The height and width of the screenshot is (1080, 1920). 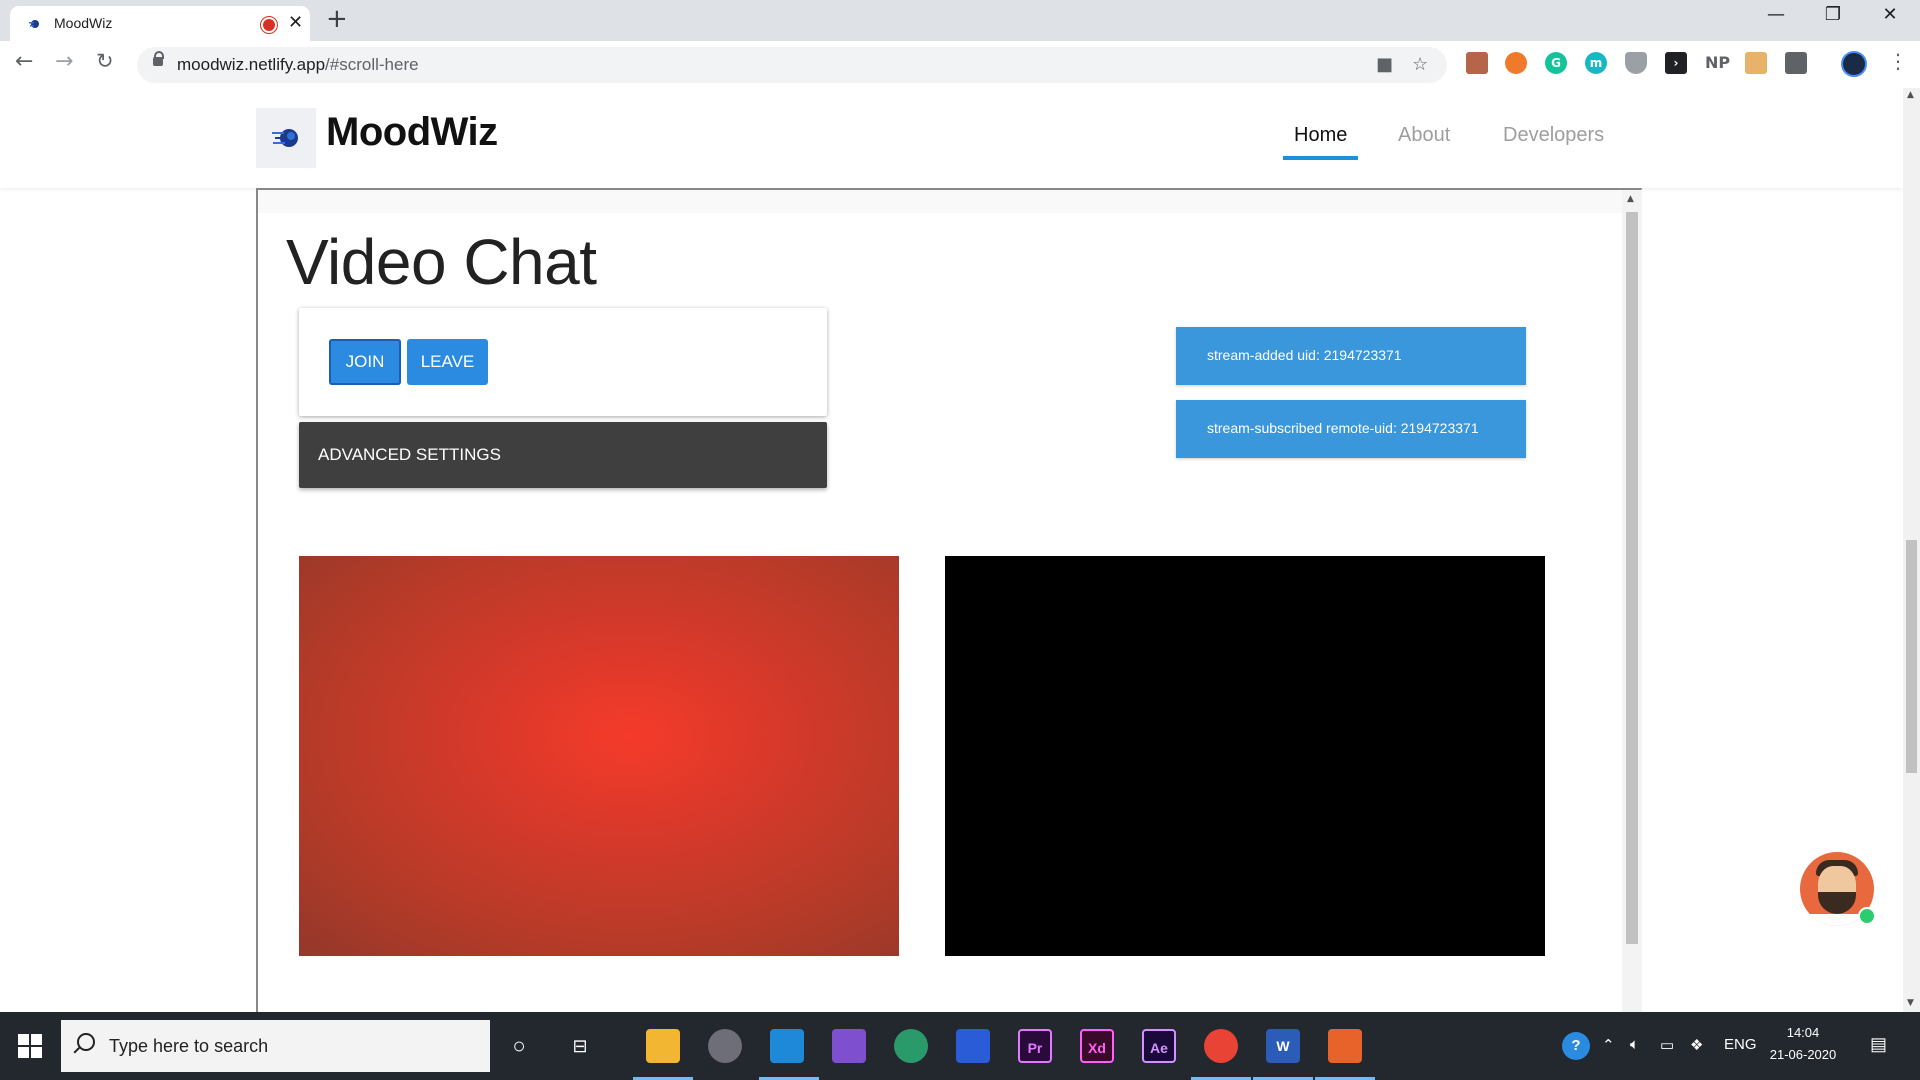 What do you see at coordinates (1553, 135) in the screenshot?
I see `nav-developers: Developers` at bounding box center [1553, 135].